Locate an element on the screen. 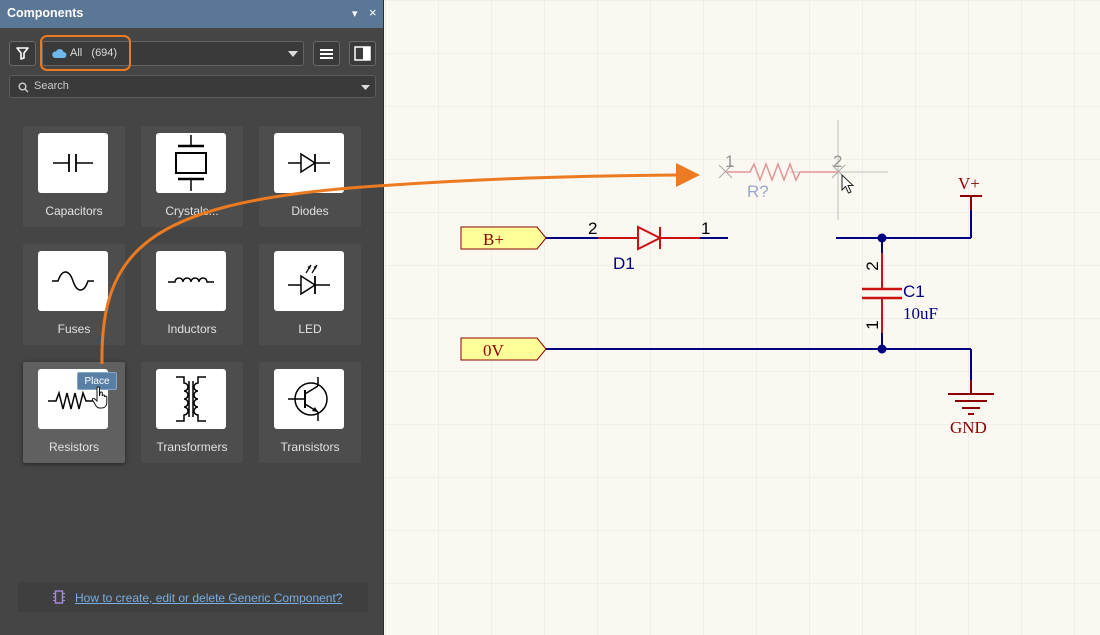 The image size is (1100, 635). tile-label: Diodes is located at coordinates (310, 211).